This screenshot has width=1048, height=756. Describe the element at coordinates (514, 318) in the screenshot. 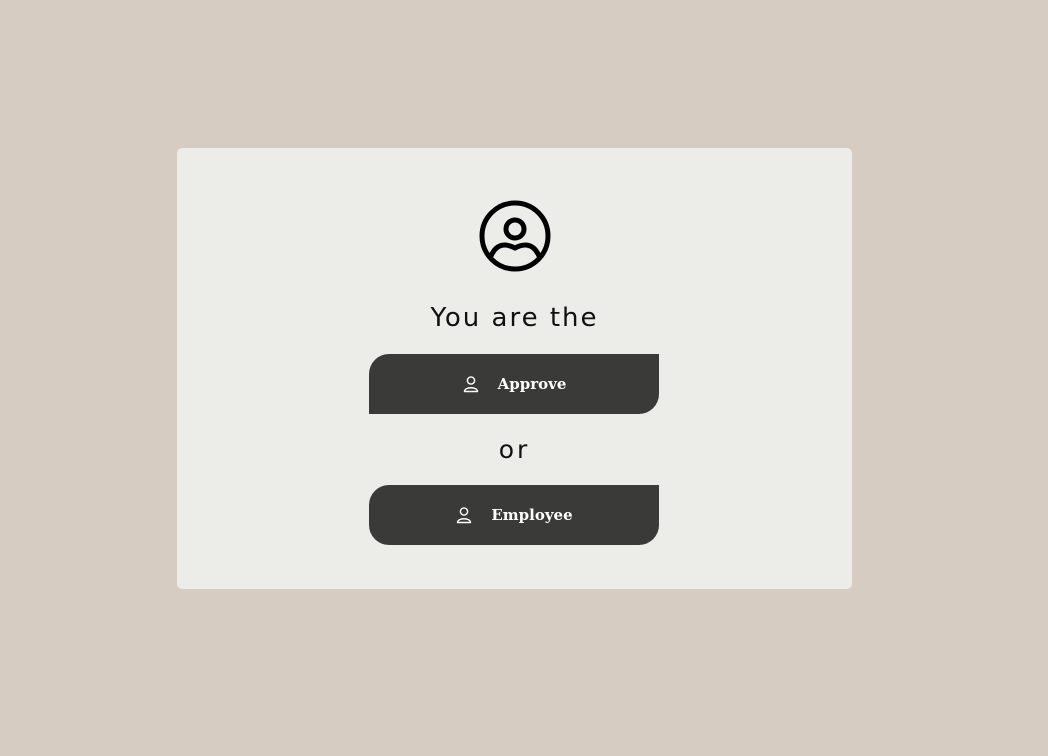

I see `page-heading: You are the` at that location.